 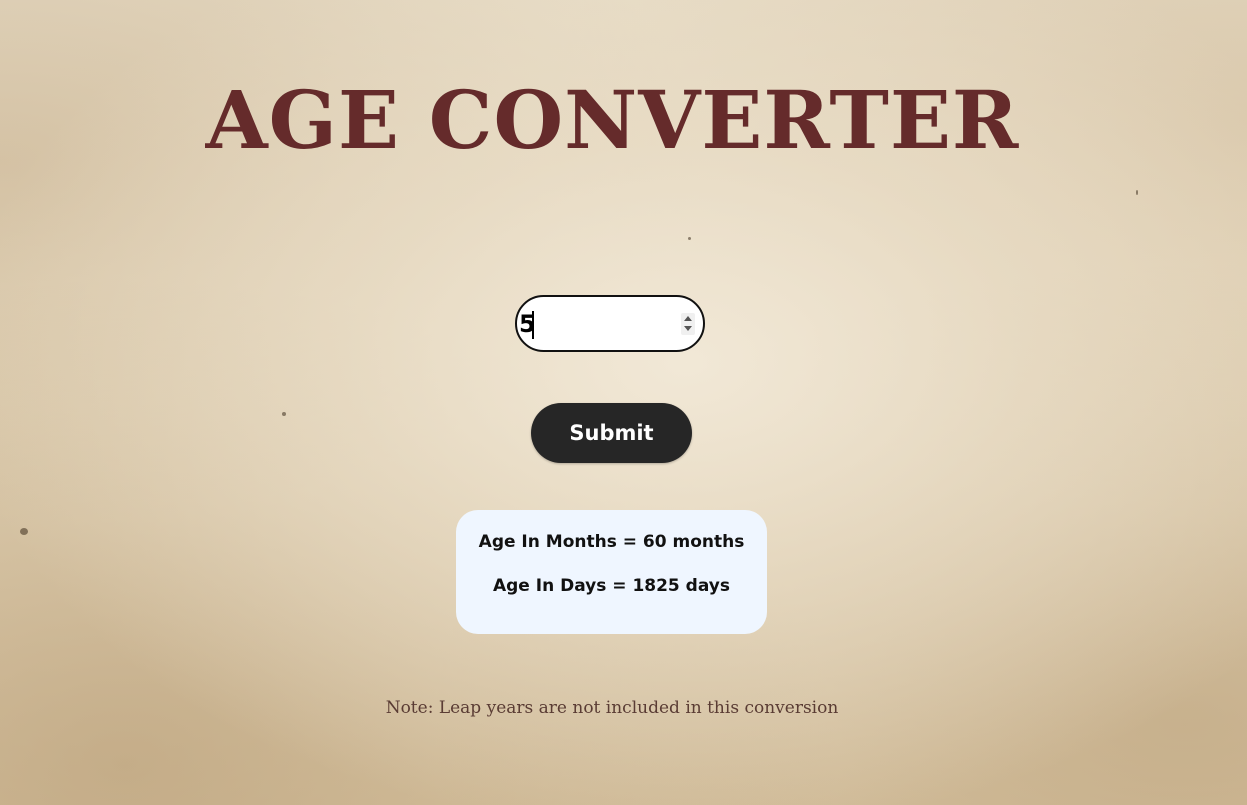 I want to click on spin-up-icon, so click(x=688, y=318).